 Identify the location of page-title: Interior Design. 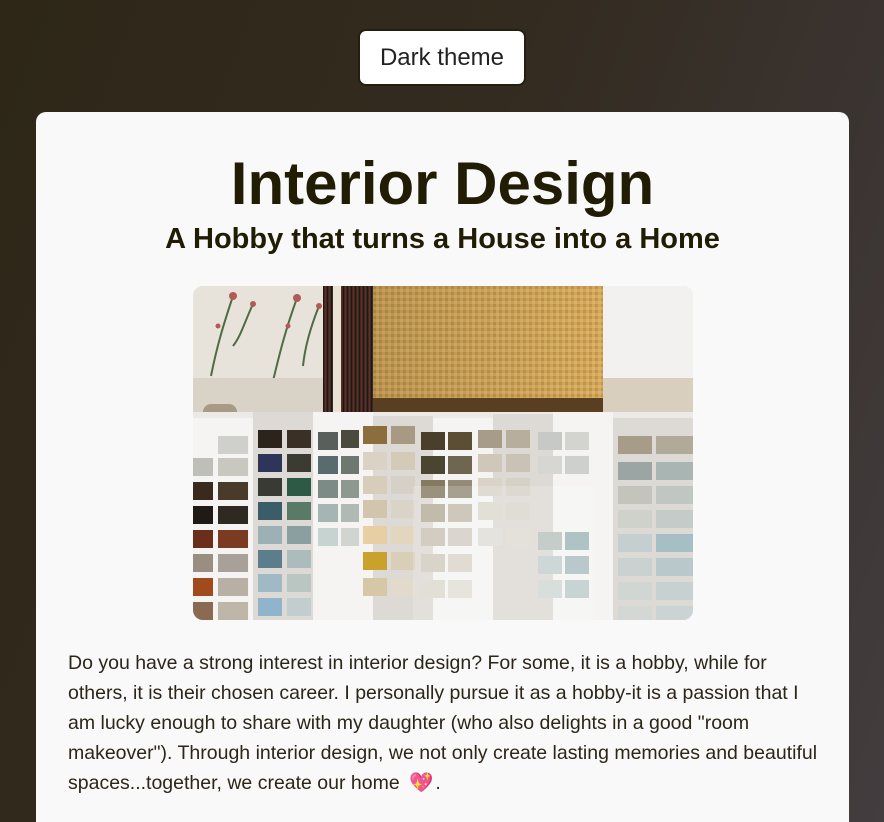
(442, 183).